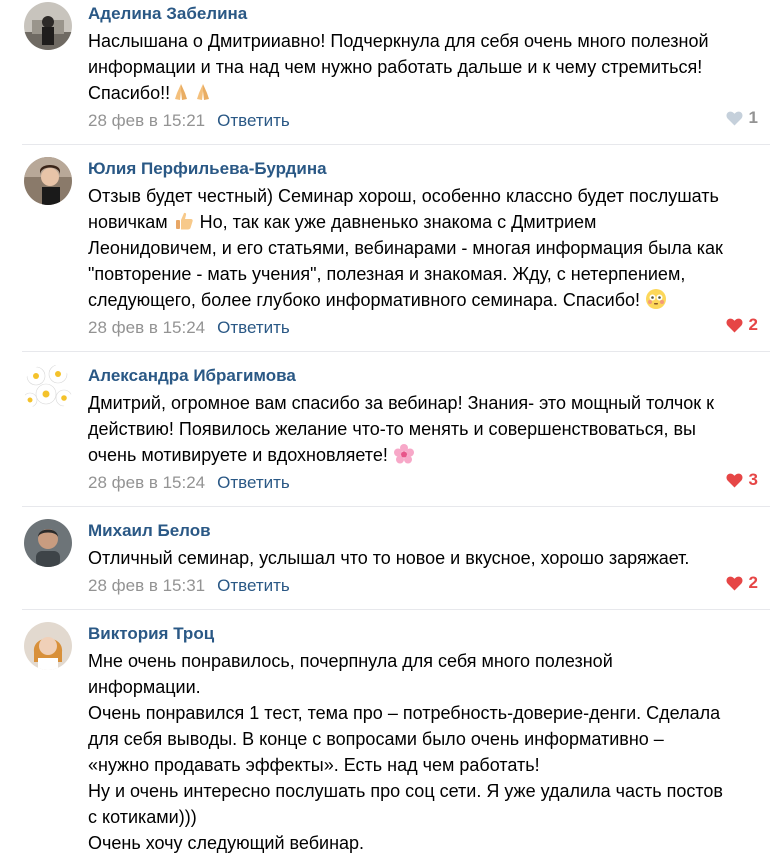 Image resolution: width=780 pixels, height=856 pixels. Describe the element at coordinates (146, 121) in the screenshot. I see `comment-date: 28 фев в 15:21` at that location.